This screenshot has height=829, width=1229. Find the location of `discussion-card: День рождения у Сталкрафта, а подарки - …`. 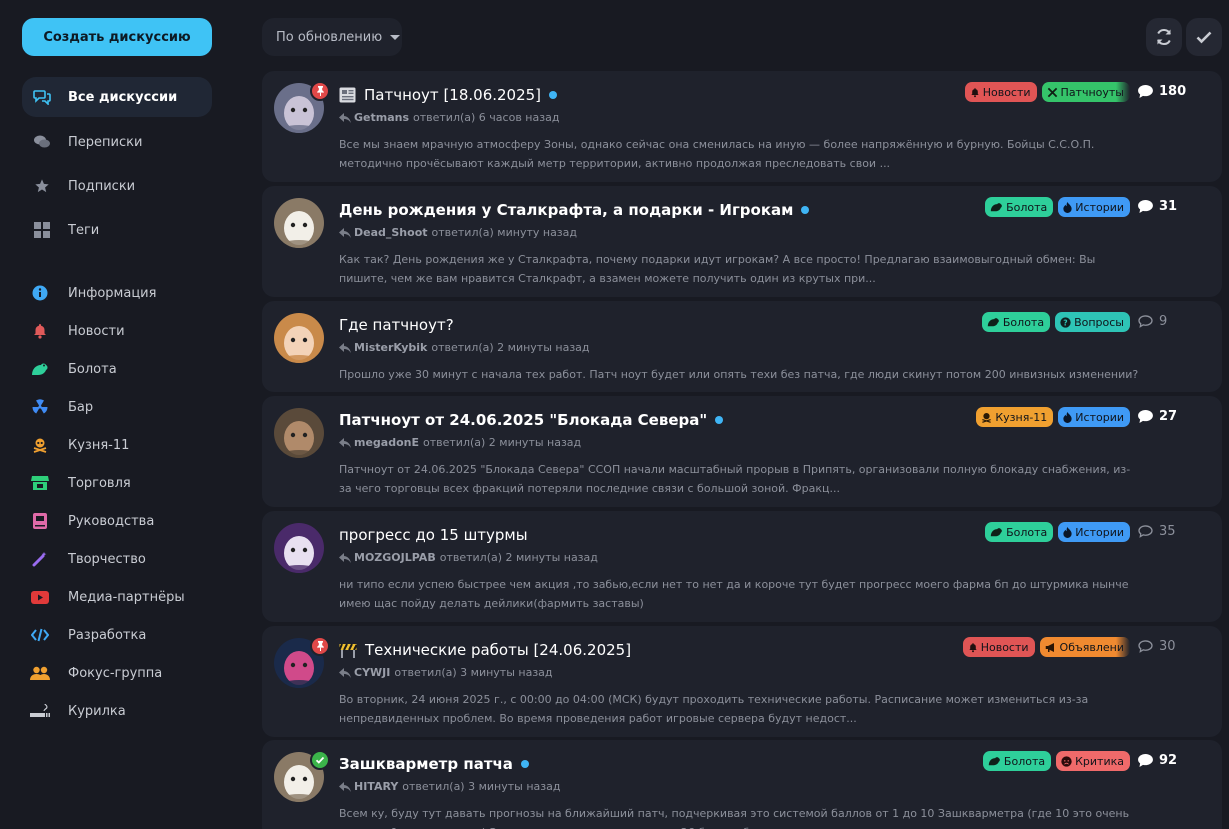

discussion-card: День рождения у Сталкрафта, а подарки - … is located at coordinates (742, 241).